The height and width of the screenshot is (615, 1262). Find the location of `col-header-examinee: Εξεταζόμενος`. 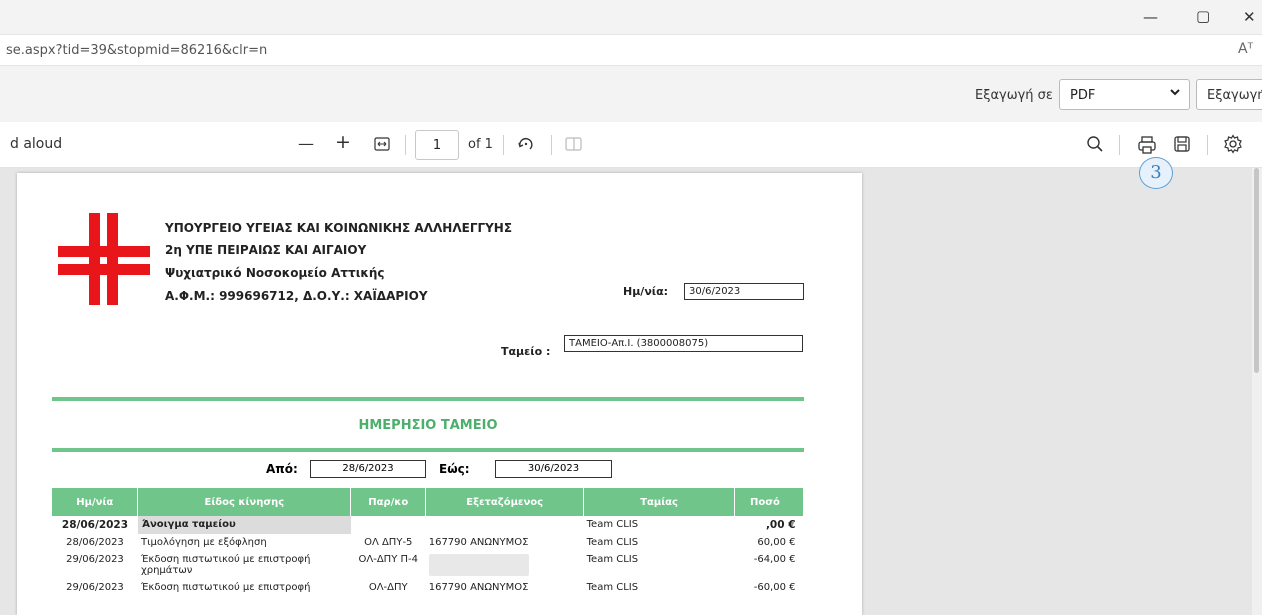

col-header-examinee: Εξεταζόμενος is located at coordinates (505, 502).